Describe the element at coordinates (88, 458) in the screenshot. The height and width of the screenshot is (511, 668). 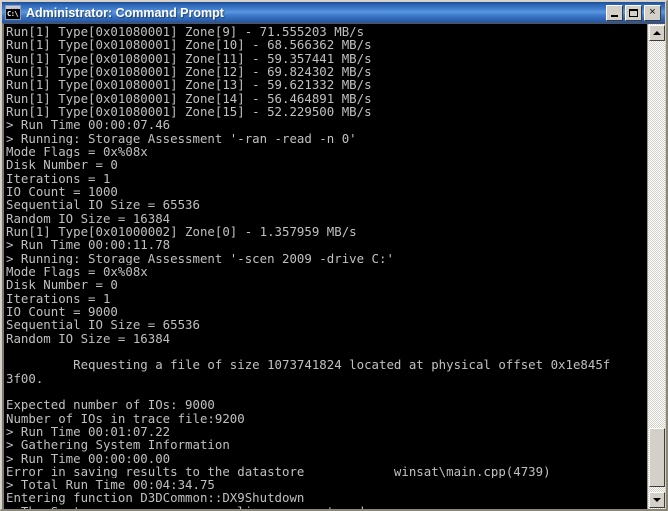
I see `console-line: > Run Time 00:00:00.00` at that location.